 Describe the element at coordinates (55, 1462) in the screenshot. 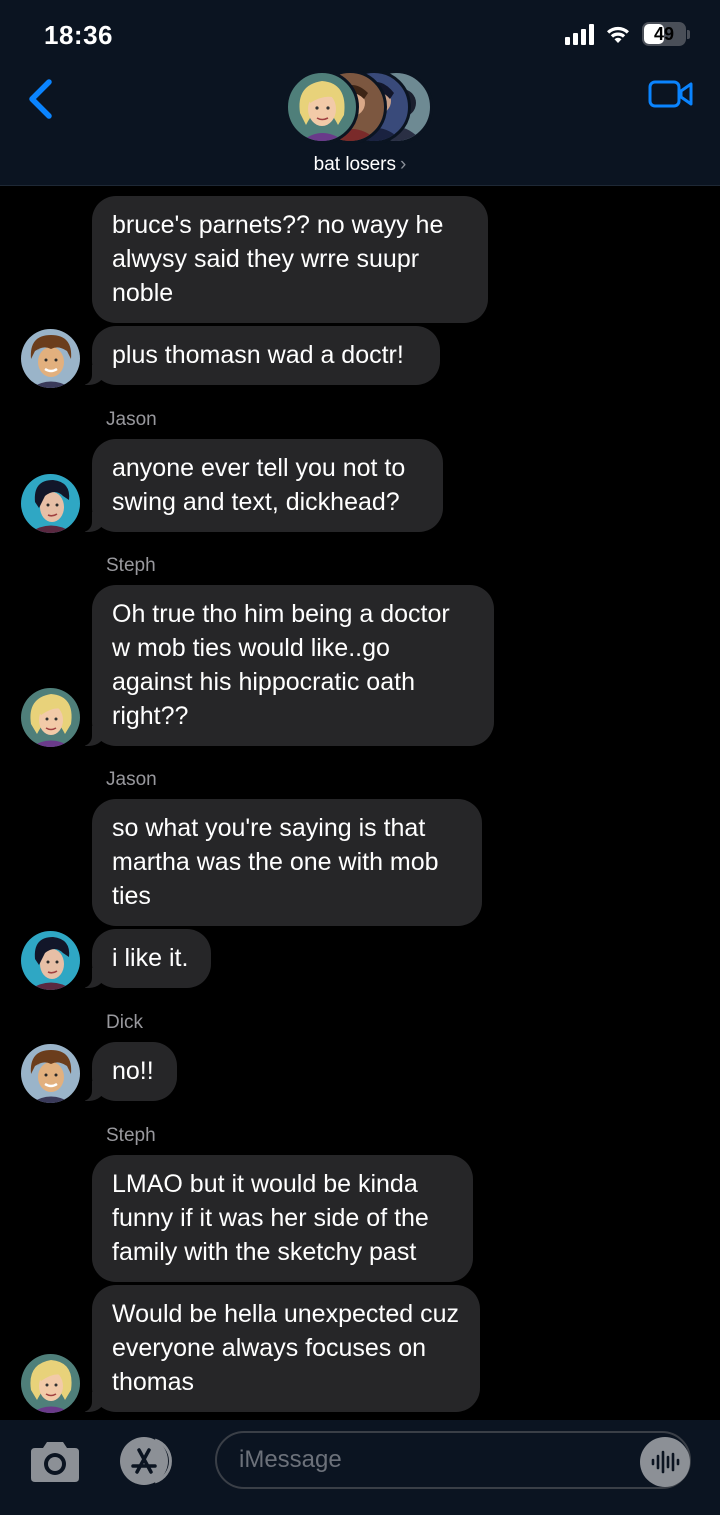

I see `camera-icon` at that location.